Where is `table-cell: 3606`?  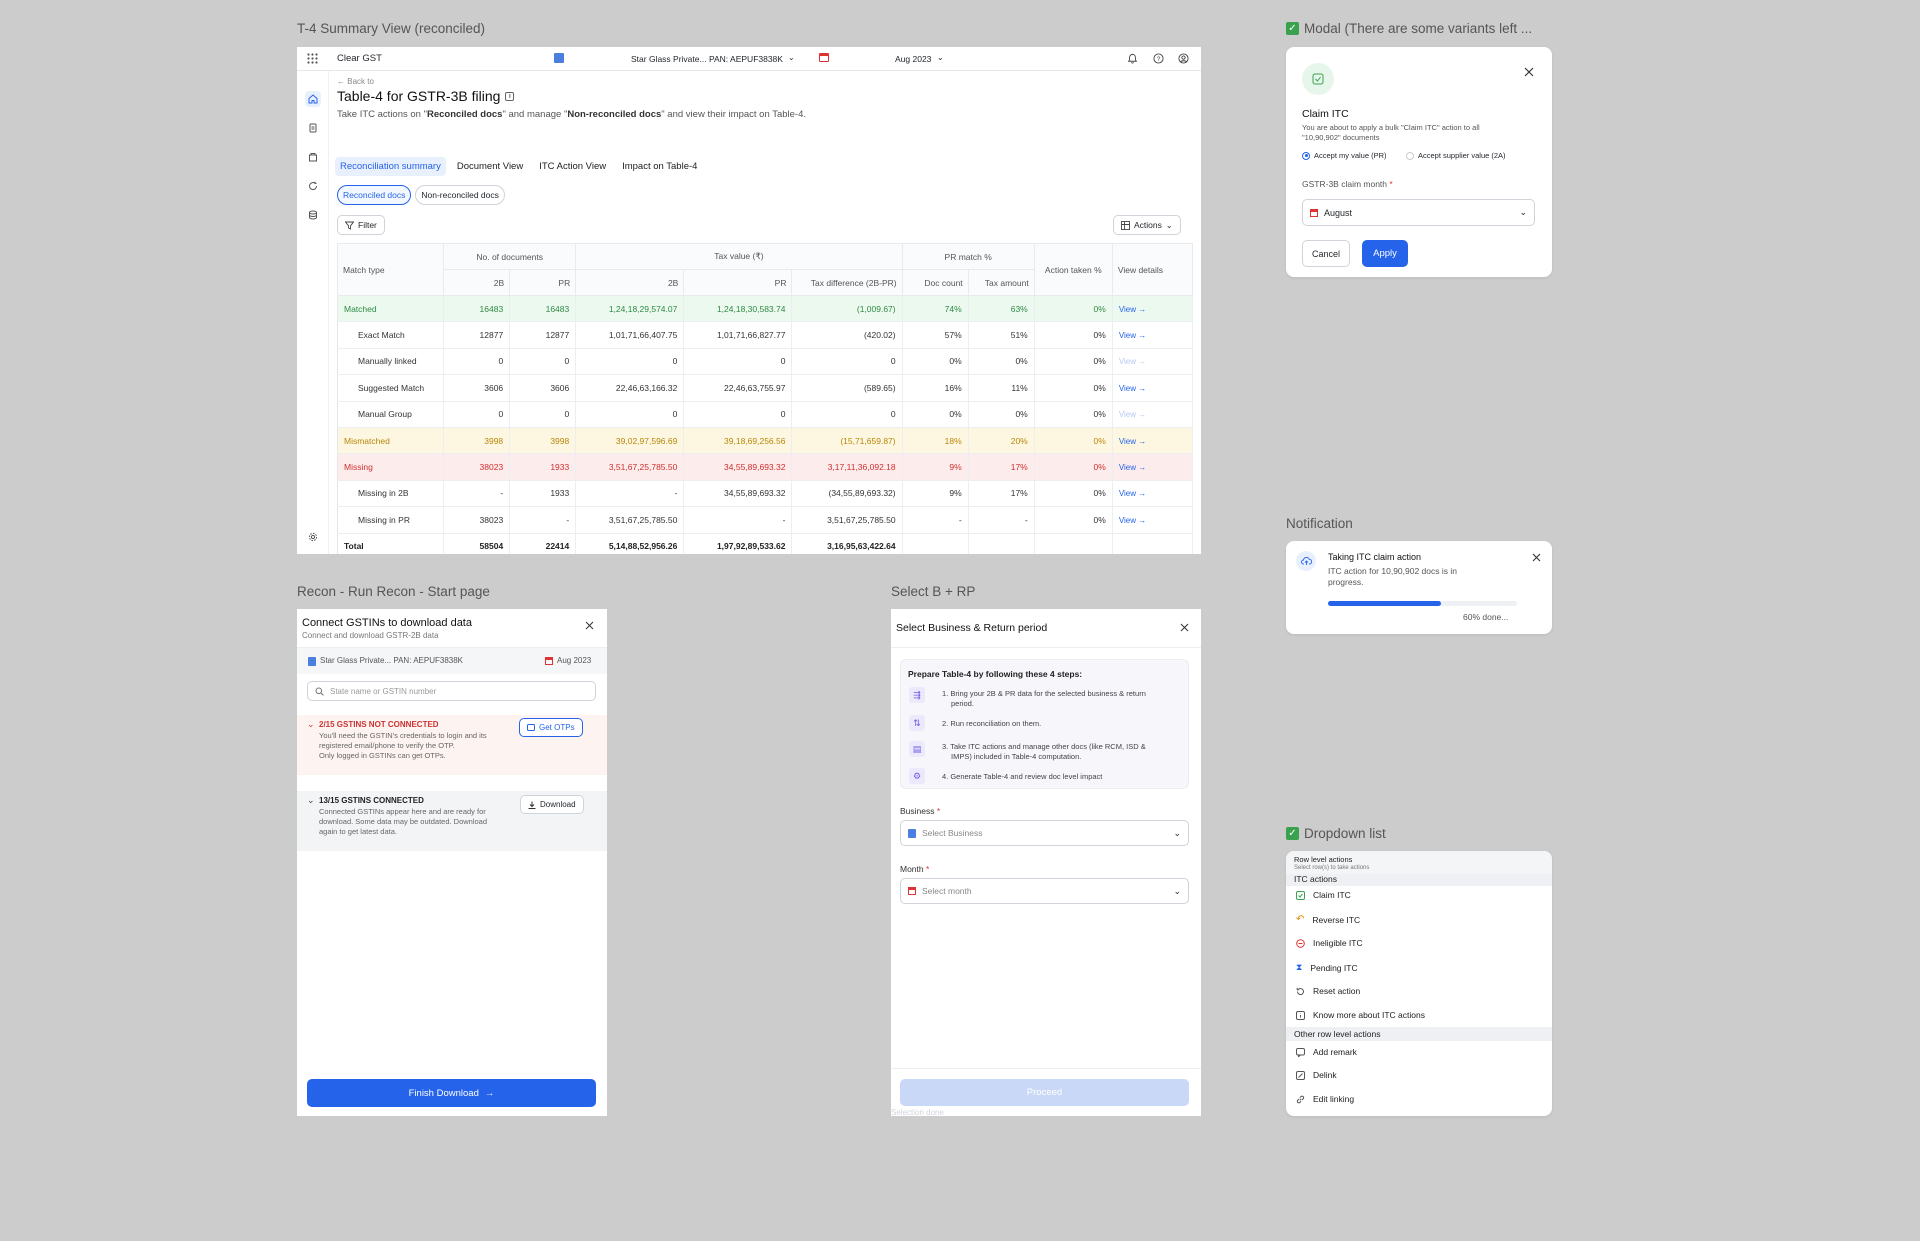 table-cell: 3606 is located at coordinates (477, 388).